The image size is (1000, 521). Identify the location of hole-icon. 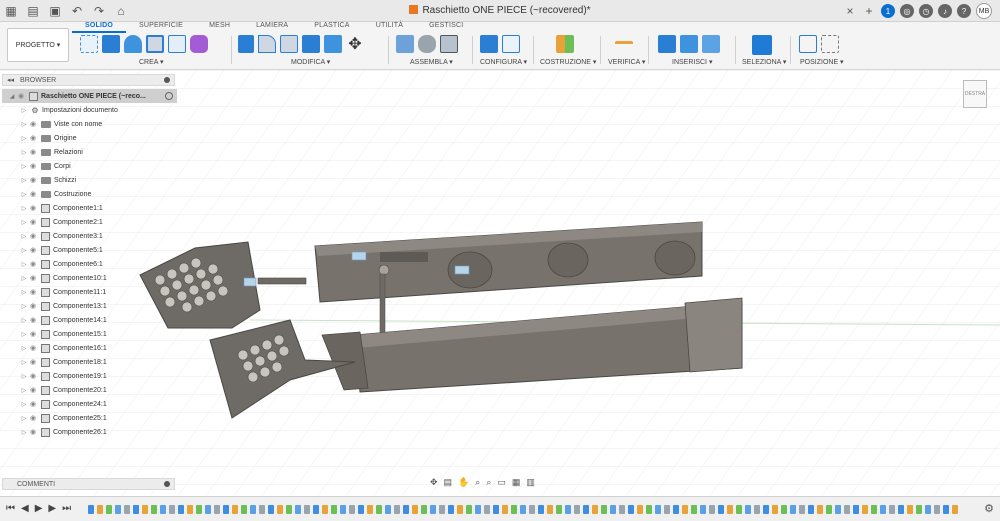
(155, 44).